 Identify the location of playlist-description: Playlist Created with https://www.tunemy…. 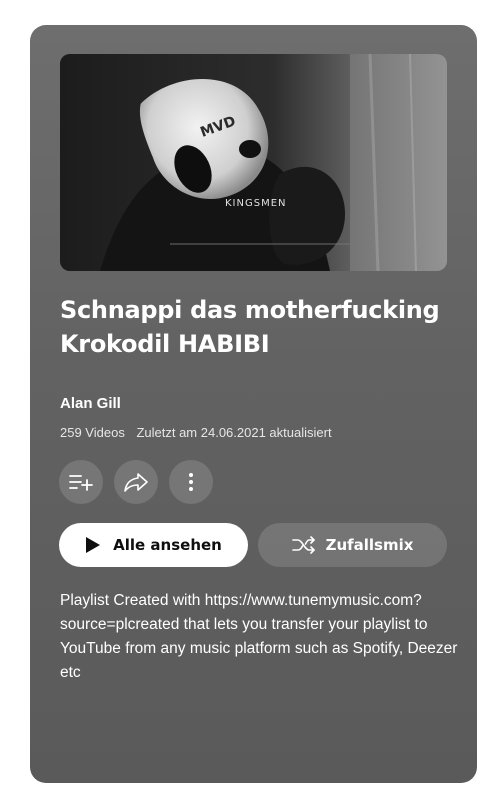
(259, 636).